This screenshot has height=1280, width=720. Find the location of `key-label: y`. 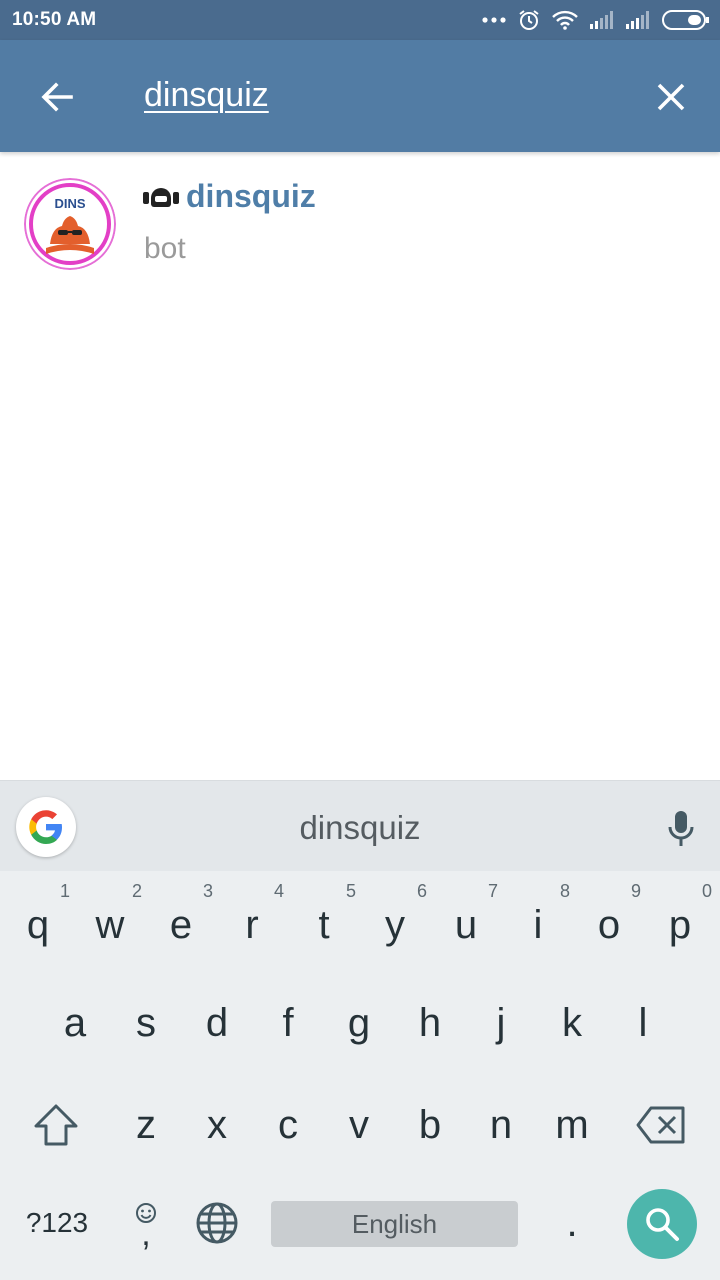

key-label: y is located at coordinates (395, 924).